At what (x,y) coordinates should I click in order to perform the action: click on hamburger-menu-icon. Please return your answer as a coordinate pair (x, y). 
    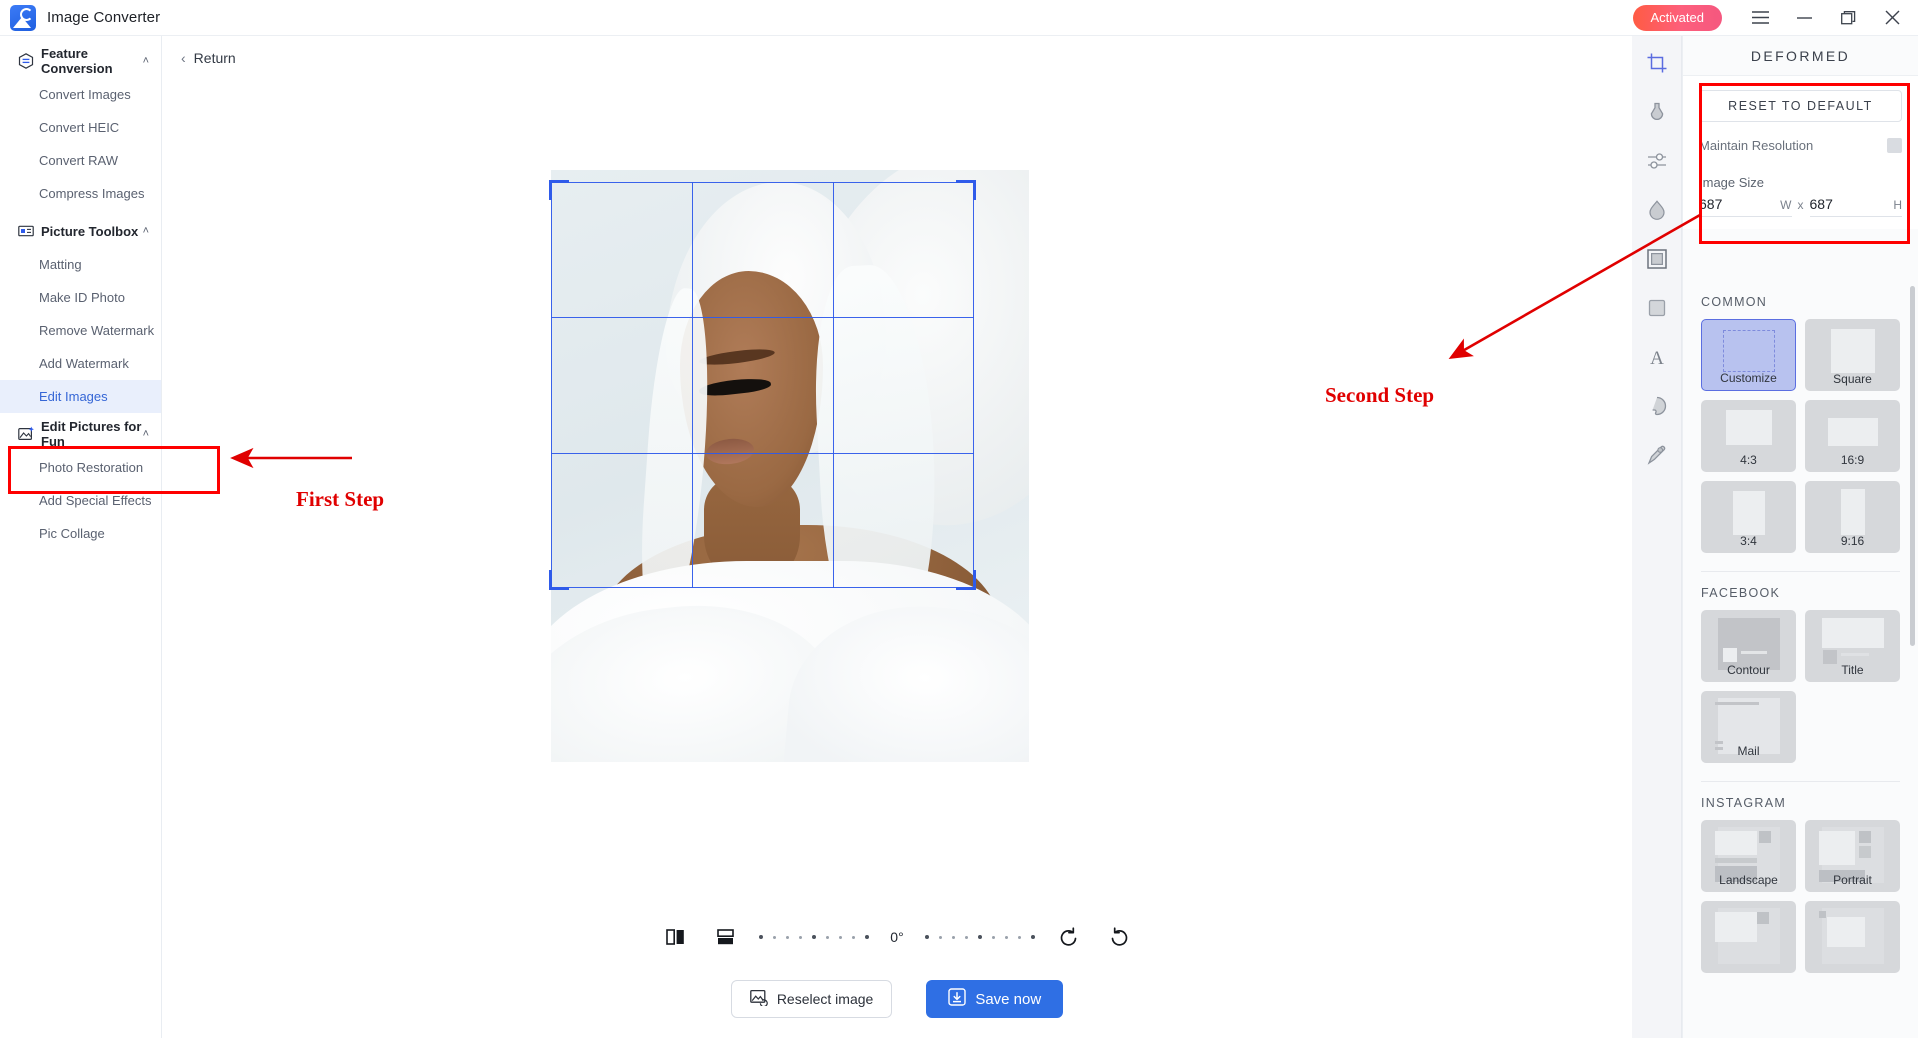
    Looking at the image, I should click on (1760, 18).